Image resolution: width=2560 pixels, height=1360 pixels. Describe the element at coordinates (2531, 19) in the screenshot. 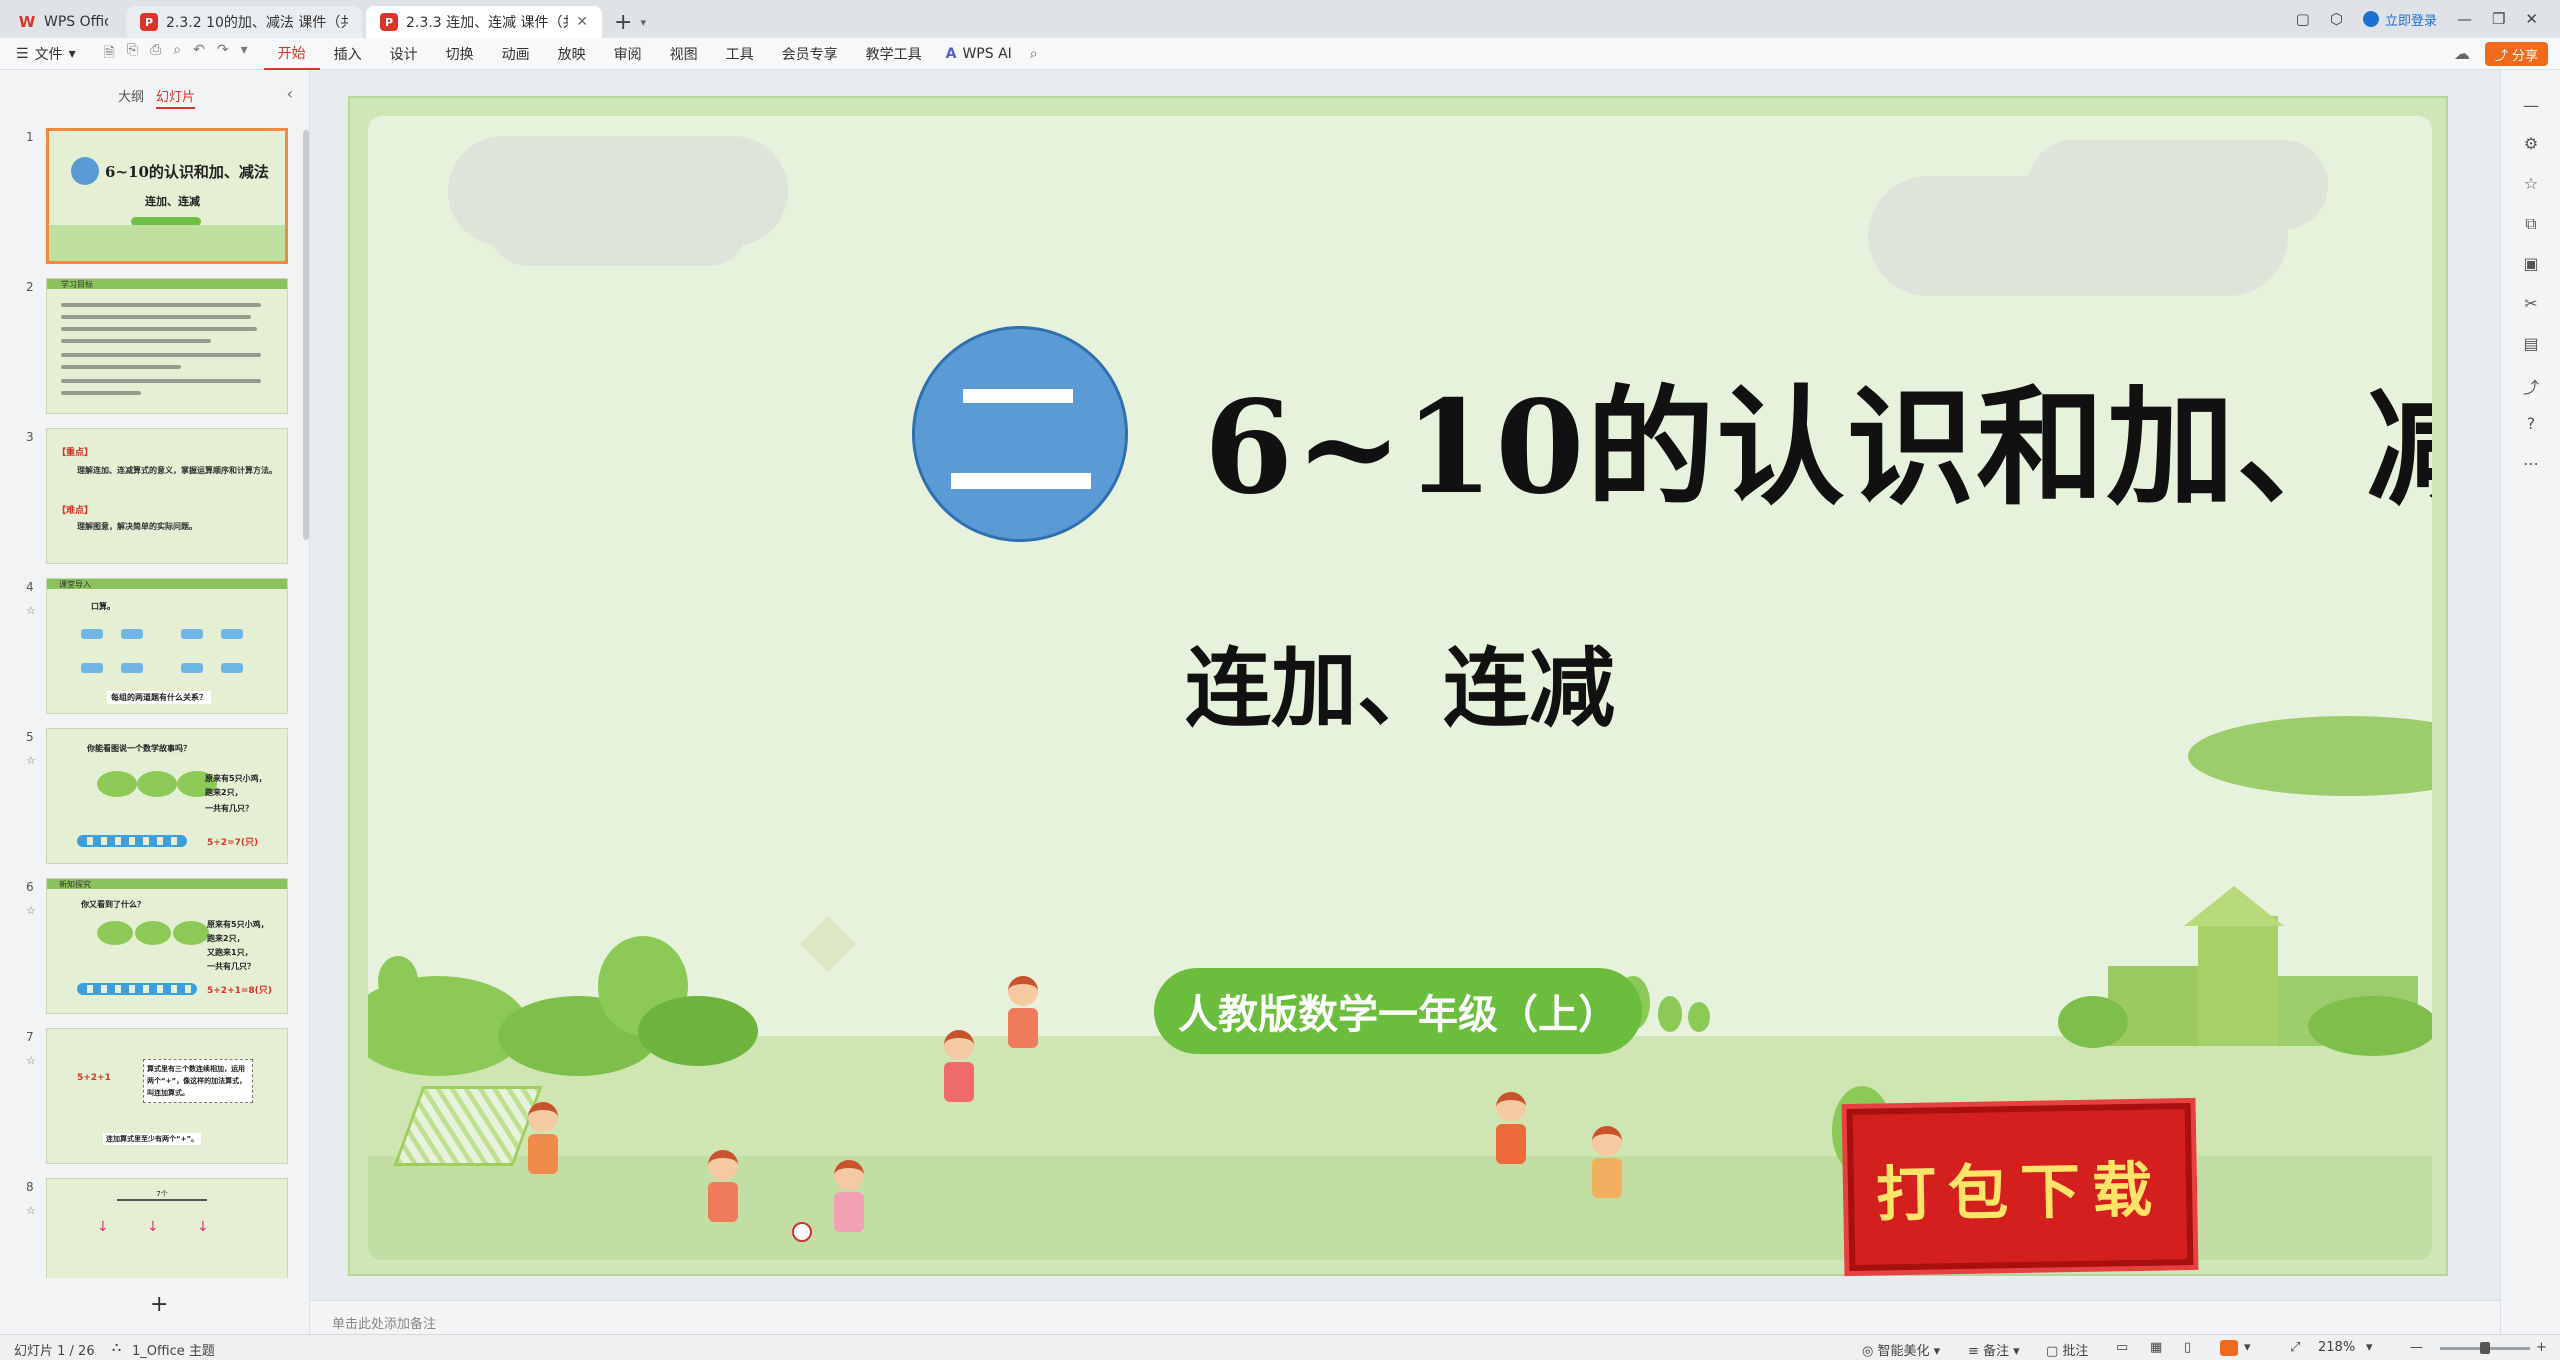

I see `close-window-icon: ✕` at that location.